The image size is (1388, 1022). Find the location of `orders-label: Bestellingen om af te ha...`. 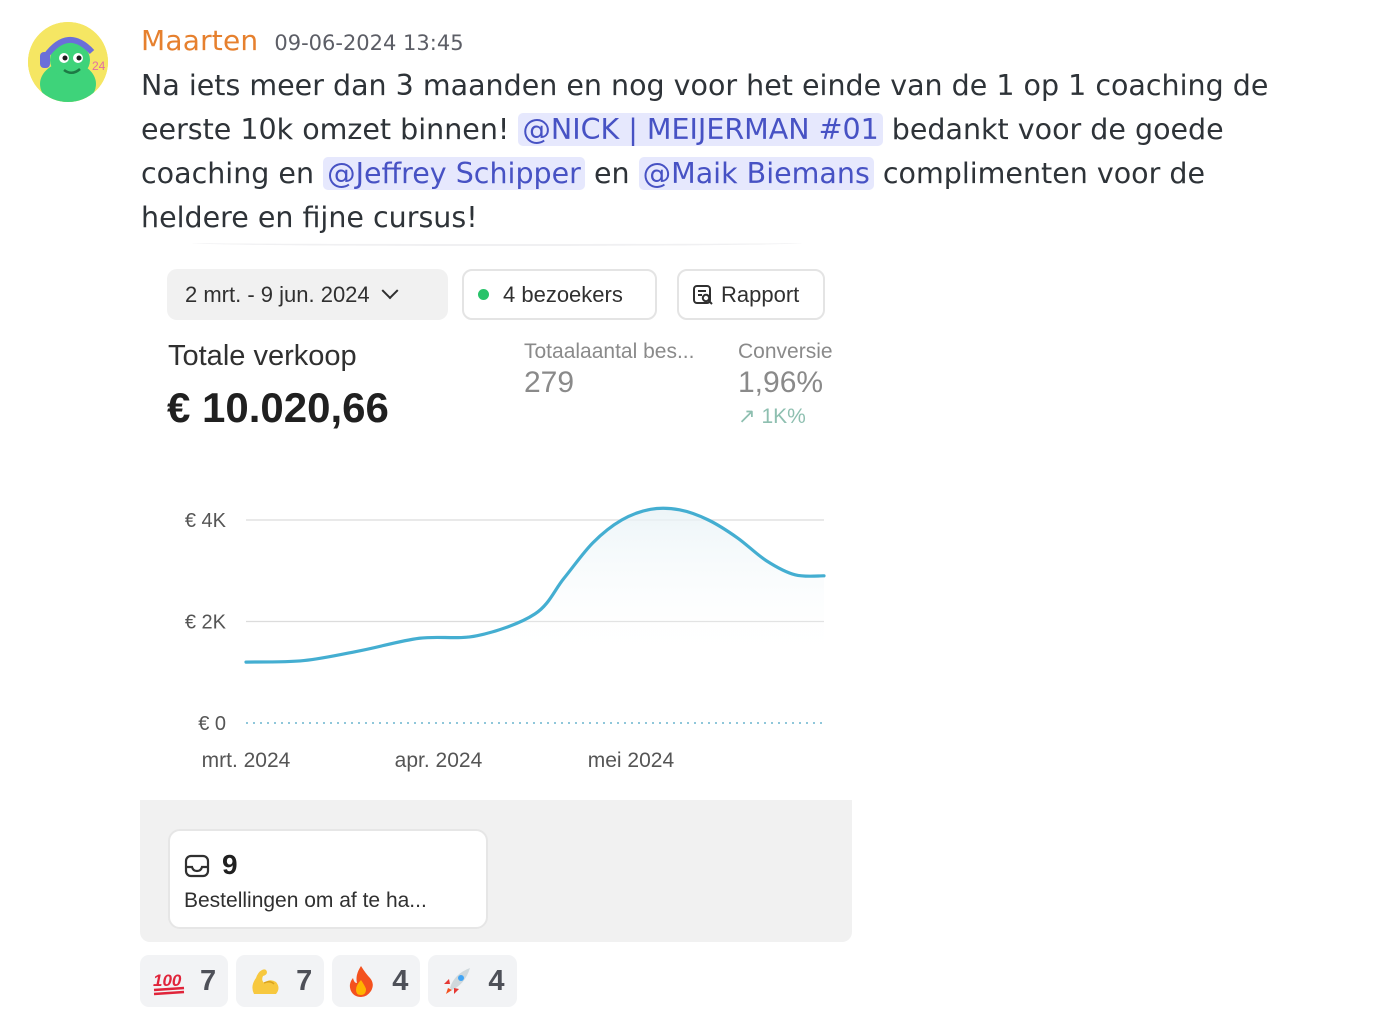

orders-label: Bestellingen om af te ha... is located at coordinates (305, 900).